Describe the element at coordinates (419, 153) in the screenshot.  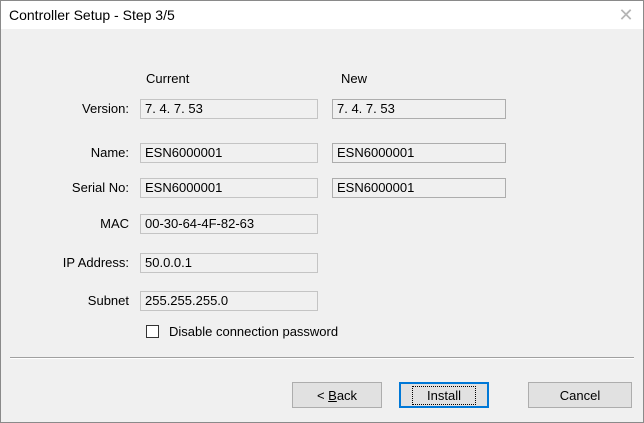
I see `new-name-field: ESN6000001` at that location.